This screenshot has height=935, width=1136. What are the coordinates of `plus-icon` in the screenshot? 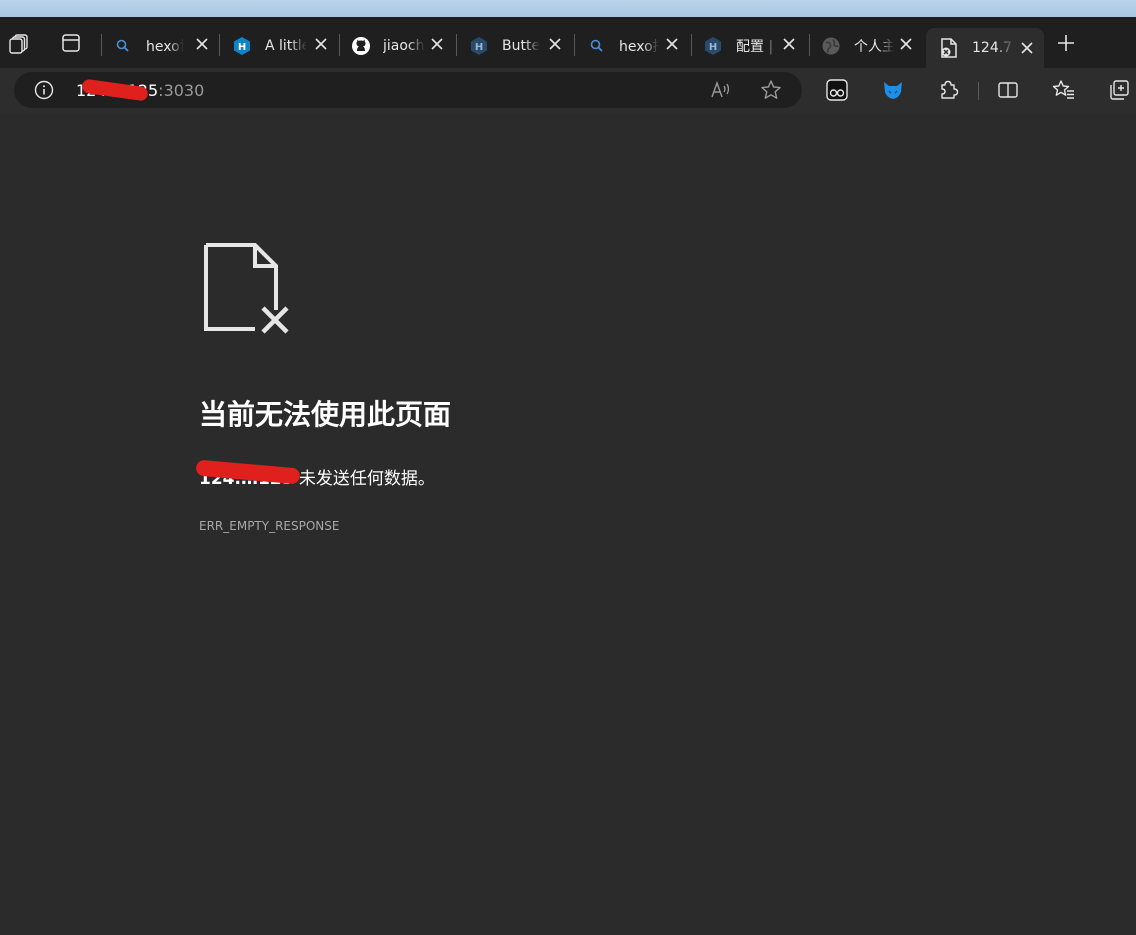 It's located at (1066, 43).